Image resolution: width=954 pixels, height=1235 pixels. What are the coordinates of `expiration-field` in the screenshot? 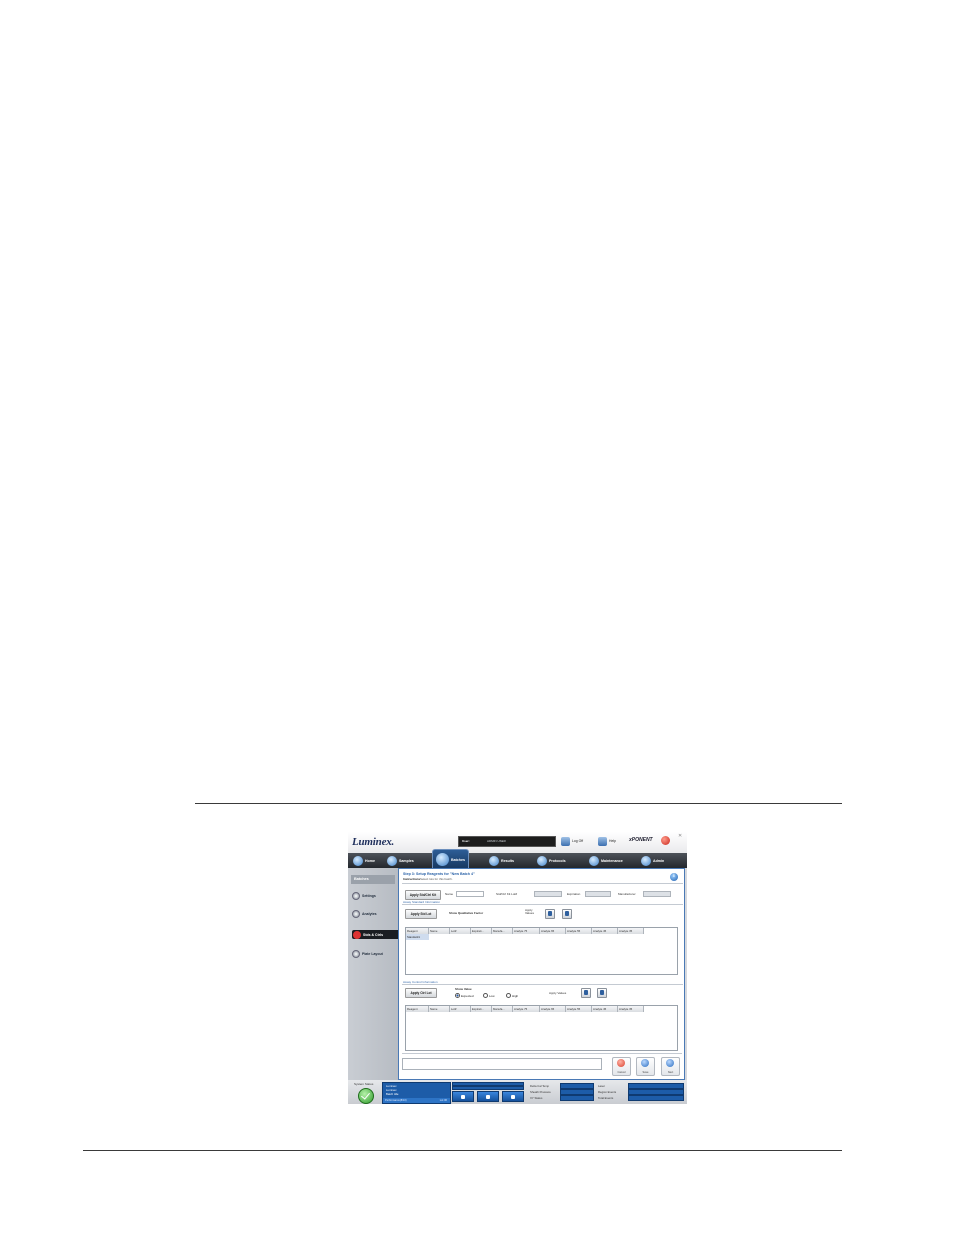 It's located at (598, 894).